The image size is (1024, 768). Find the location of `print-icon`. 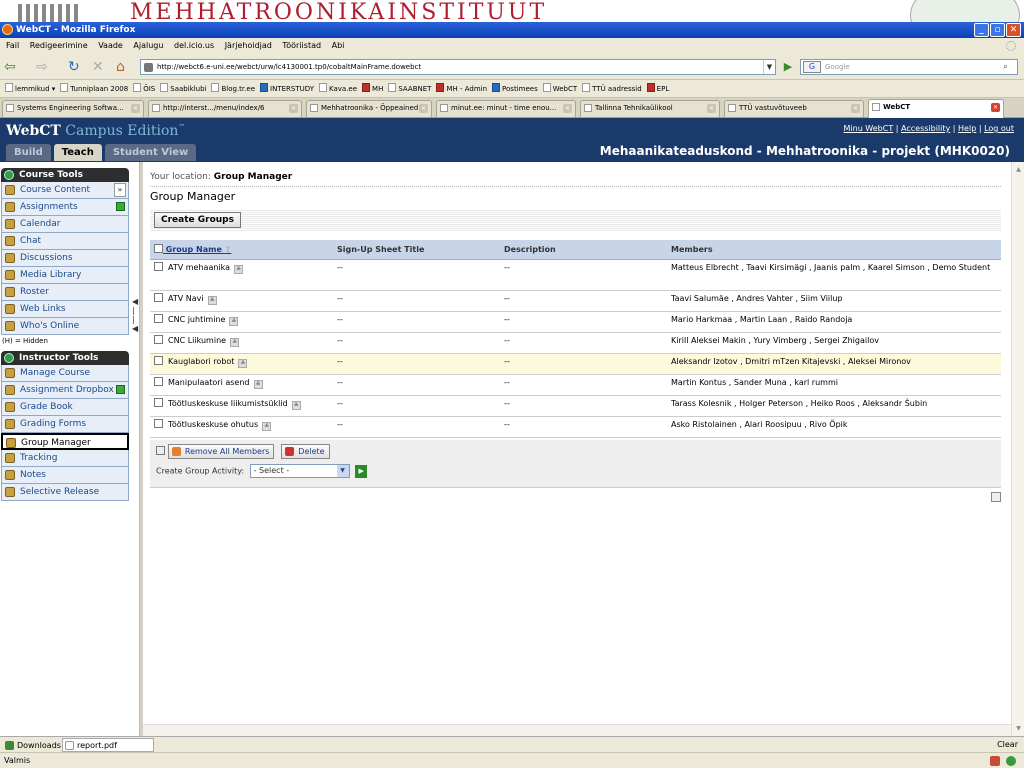

print-icon is located at coordinates (996, 497).